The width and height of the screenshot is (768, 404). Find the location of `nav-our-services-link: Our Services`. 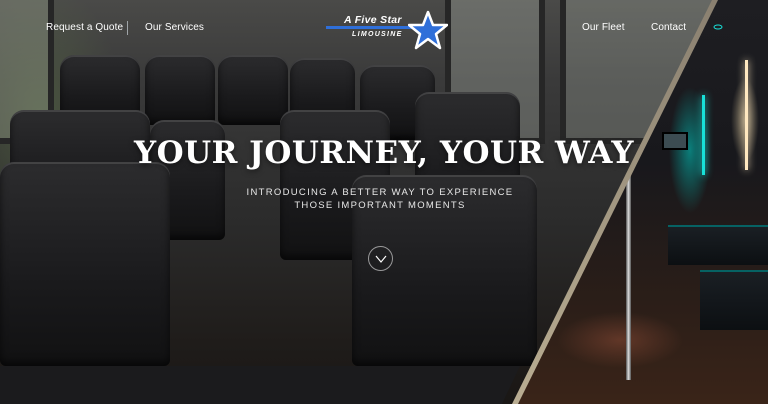

nav-our-services-link: Our Services is located at coordinates (174, 27).